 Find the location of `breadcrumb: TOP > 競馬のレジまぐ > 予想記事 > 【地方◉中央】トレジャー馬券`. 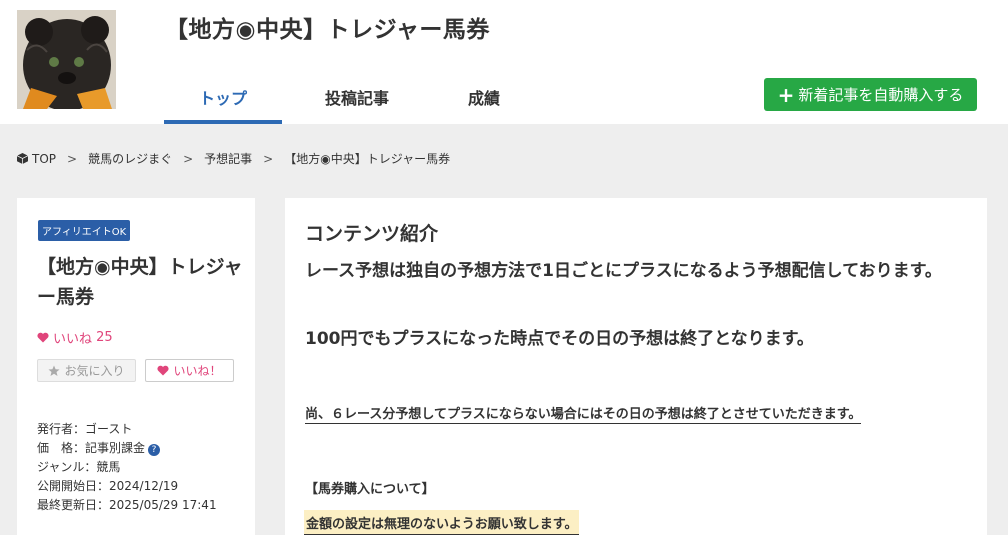

breadcrumb: TOP > 競馬のレジまぐ > 予想記事 > 【地方◉中央】トレジャー馬券 is located at coordinates (233, 158).